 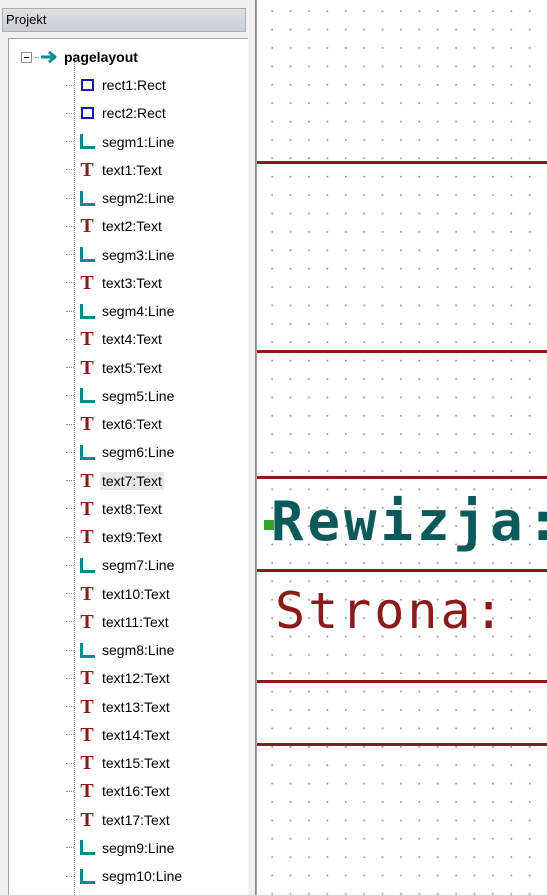 I want to click on tree-item: segm4:Line, so click(x=121, y=311).